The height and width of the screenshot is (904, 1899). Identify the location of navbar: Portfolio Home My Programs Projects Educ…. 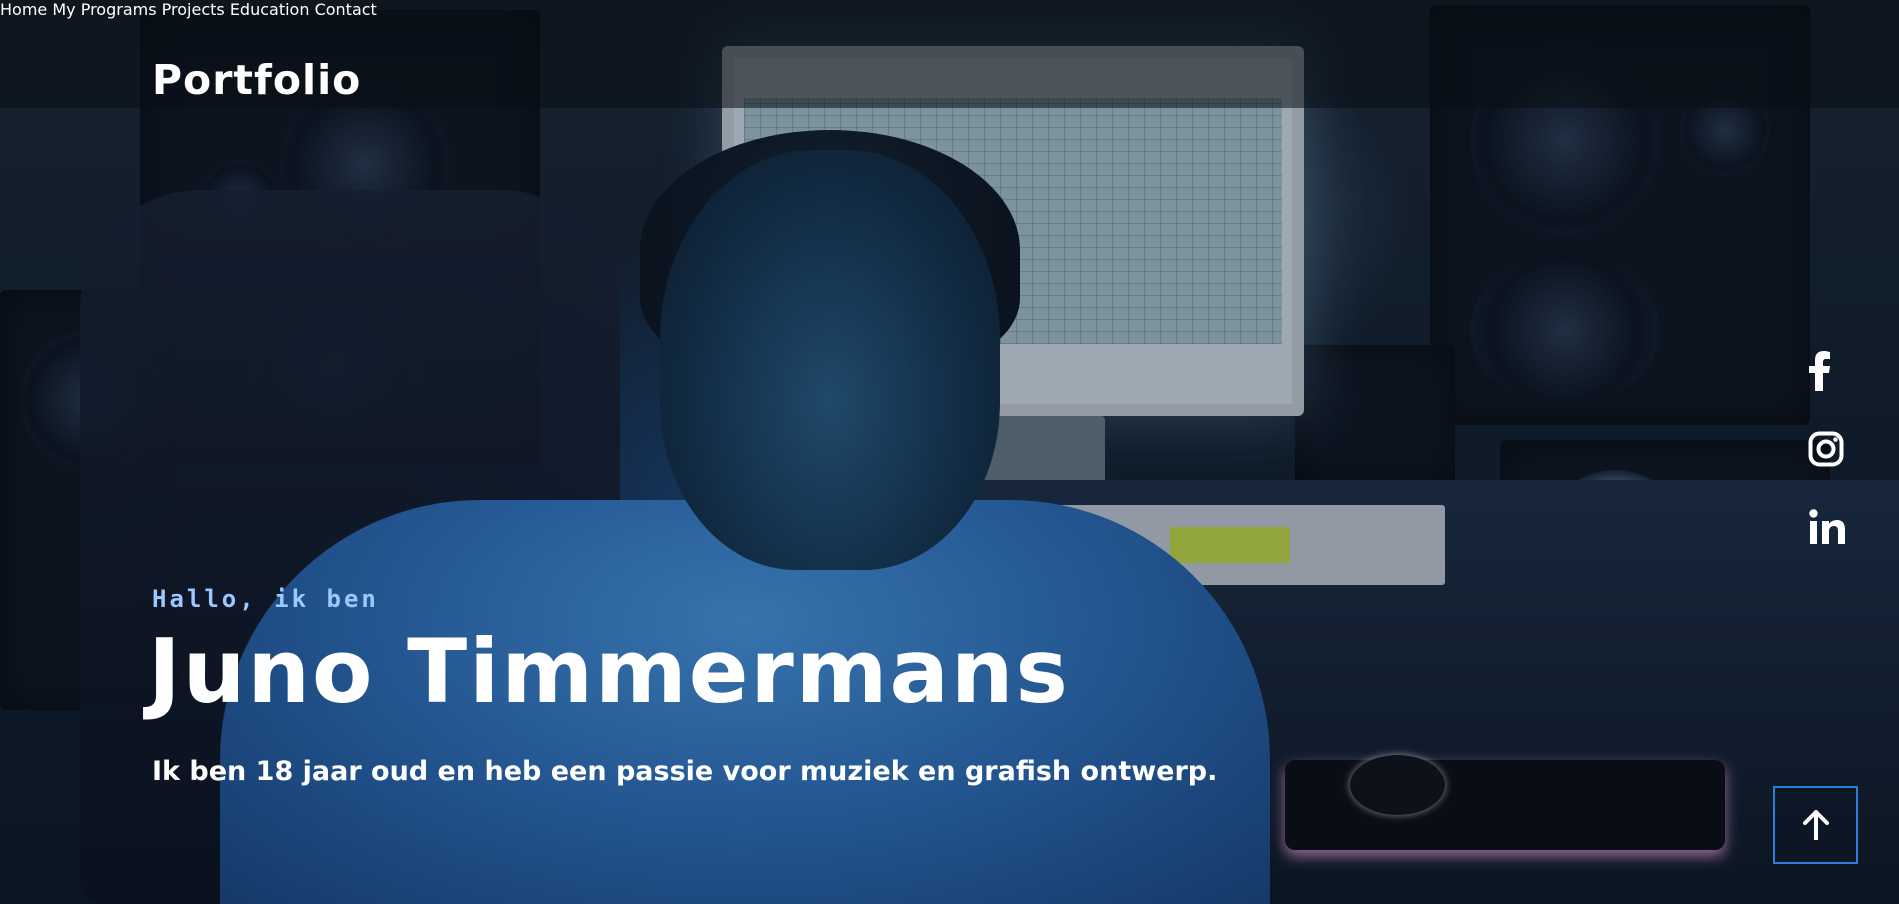
(949, 54).